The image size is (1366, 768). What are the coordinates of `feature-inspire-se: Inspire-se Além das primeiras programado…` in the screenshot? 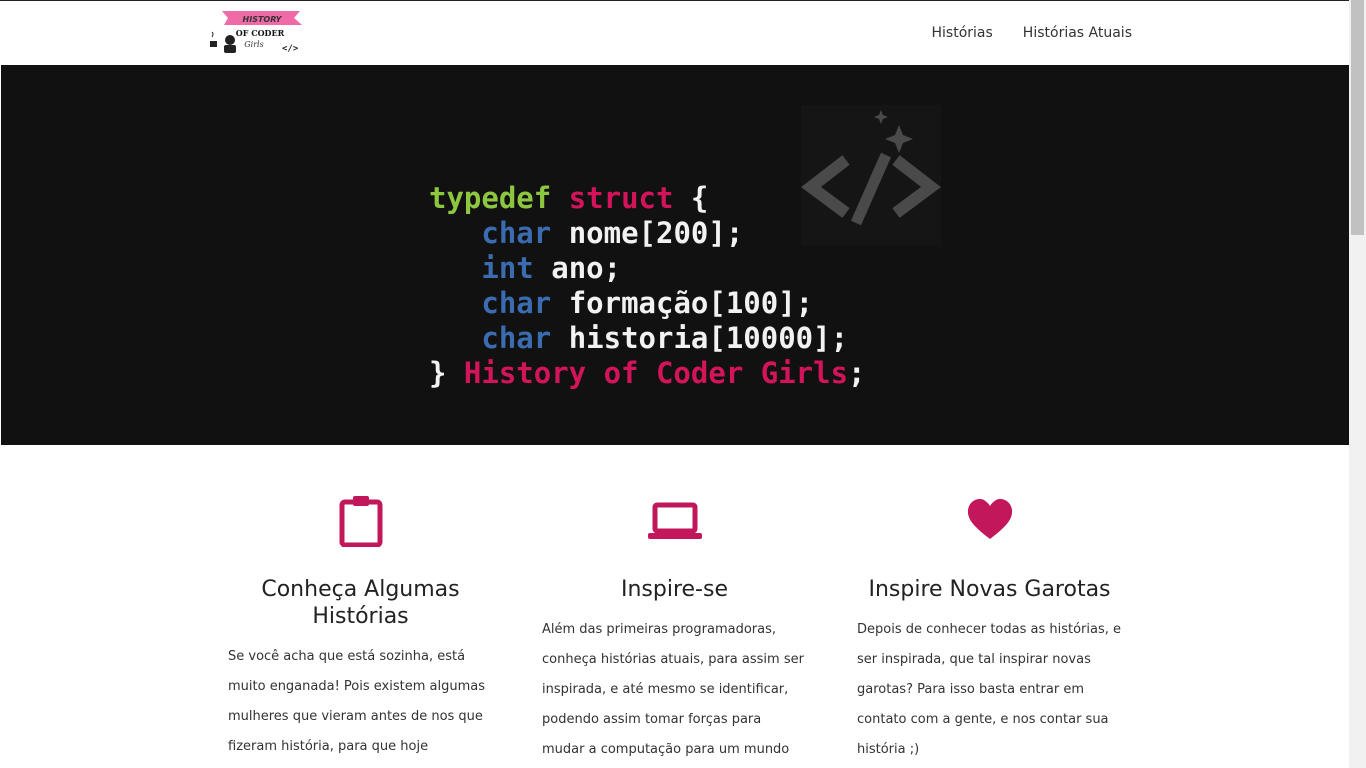 It's located at (674, 631).